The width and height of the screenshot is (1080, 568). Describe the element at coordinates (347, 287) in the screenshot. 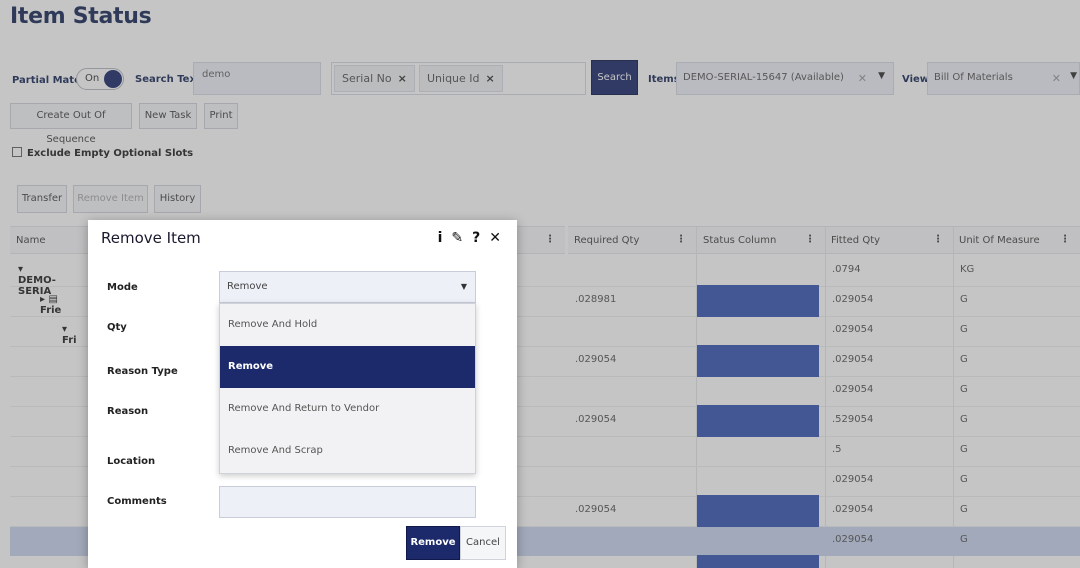

I see `mode-select: Remove ▼` at that location.